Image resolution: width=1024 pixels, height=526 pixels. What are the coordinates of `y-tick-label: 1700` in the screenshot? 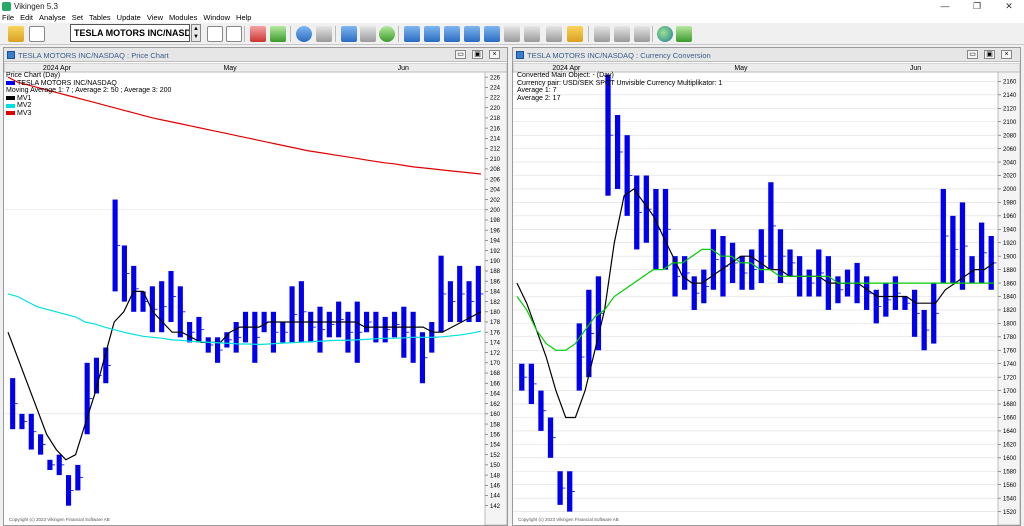 It's located at (1010, 392).